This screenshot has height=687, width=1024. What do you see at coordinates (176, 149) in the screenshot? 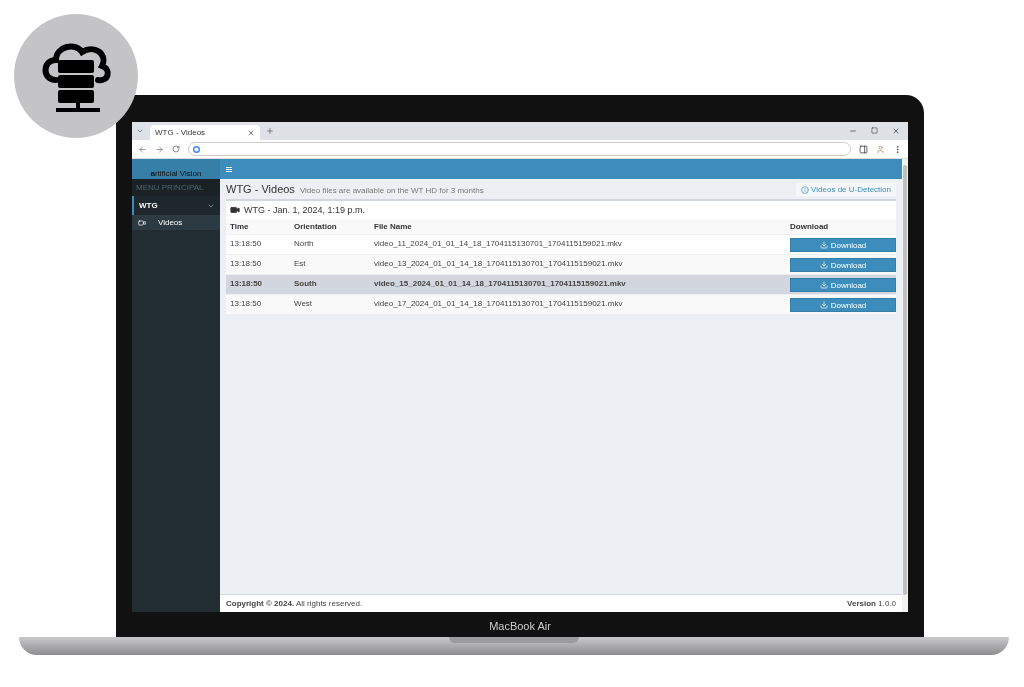
I see `reload-icon` at bounding box center [176, 149].